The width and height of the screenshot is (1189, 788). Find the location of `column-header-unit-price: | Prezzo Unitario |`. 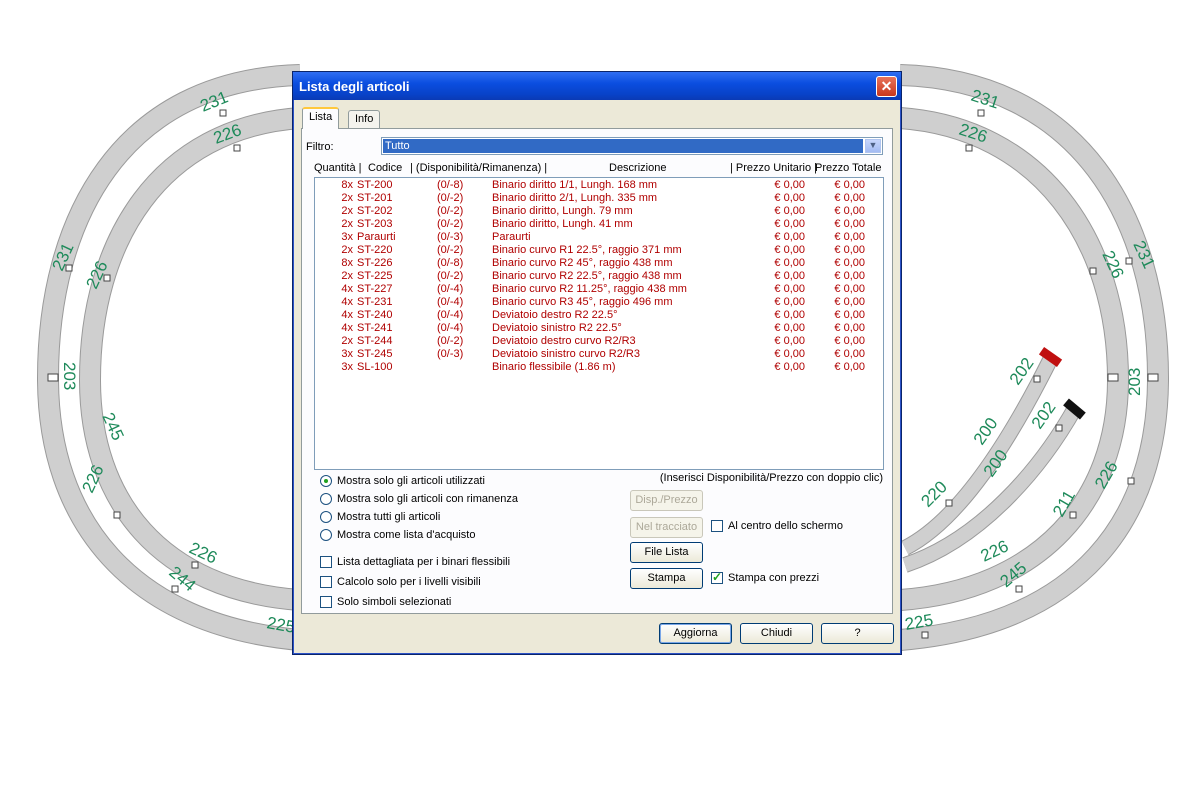

column-header-unit-price: | Prezzo Unitario | is located at coordinates (773, 168).